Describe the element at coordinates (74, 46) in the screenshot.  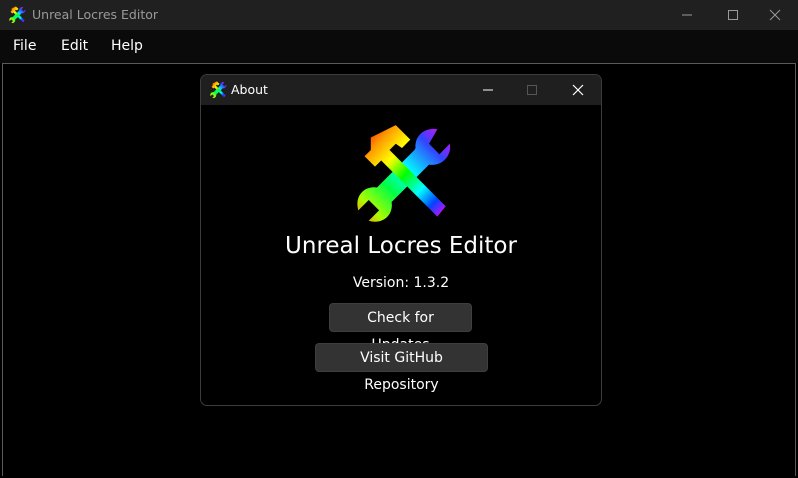
I see `menu-edit: Edit` at that location.